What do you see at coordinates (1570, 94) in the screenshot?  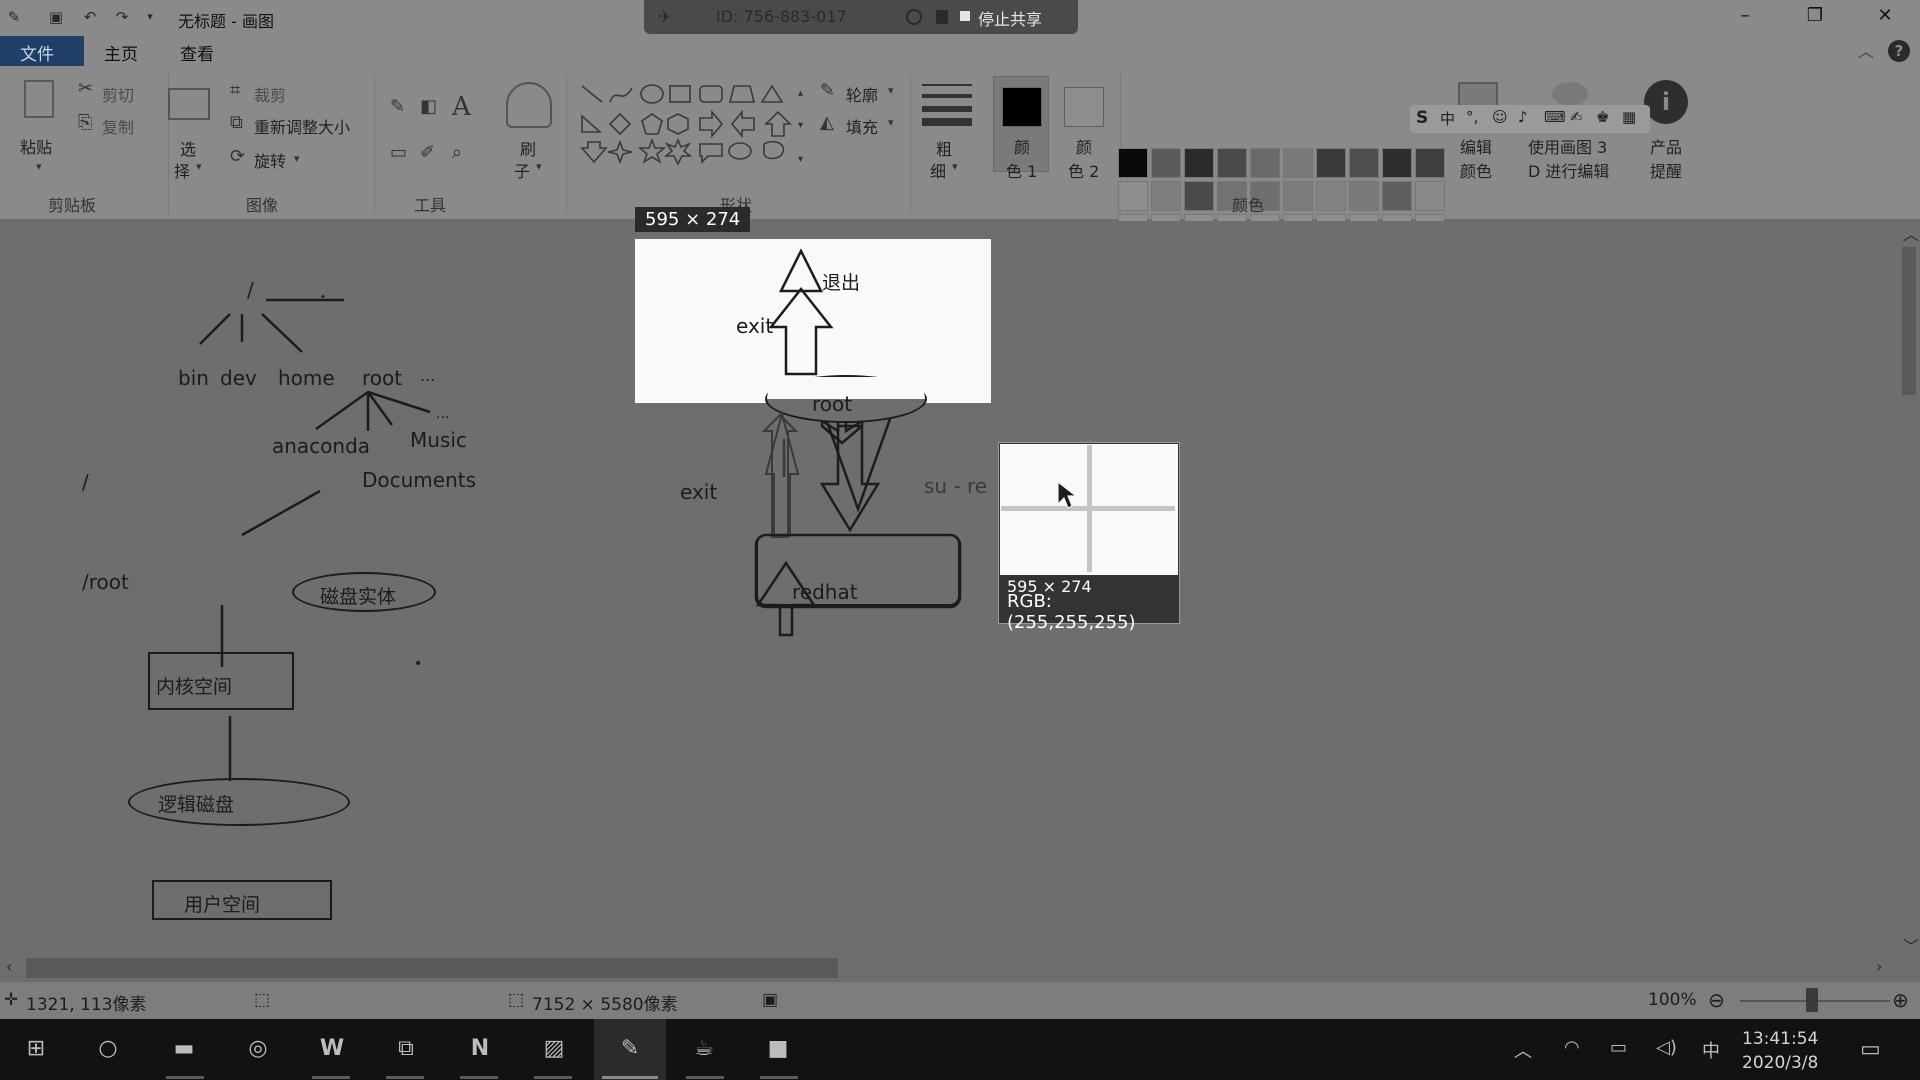 I see `paint3d-icon` at bounding box center [1570, 94].